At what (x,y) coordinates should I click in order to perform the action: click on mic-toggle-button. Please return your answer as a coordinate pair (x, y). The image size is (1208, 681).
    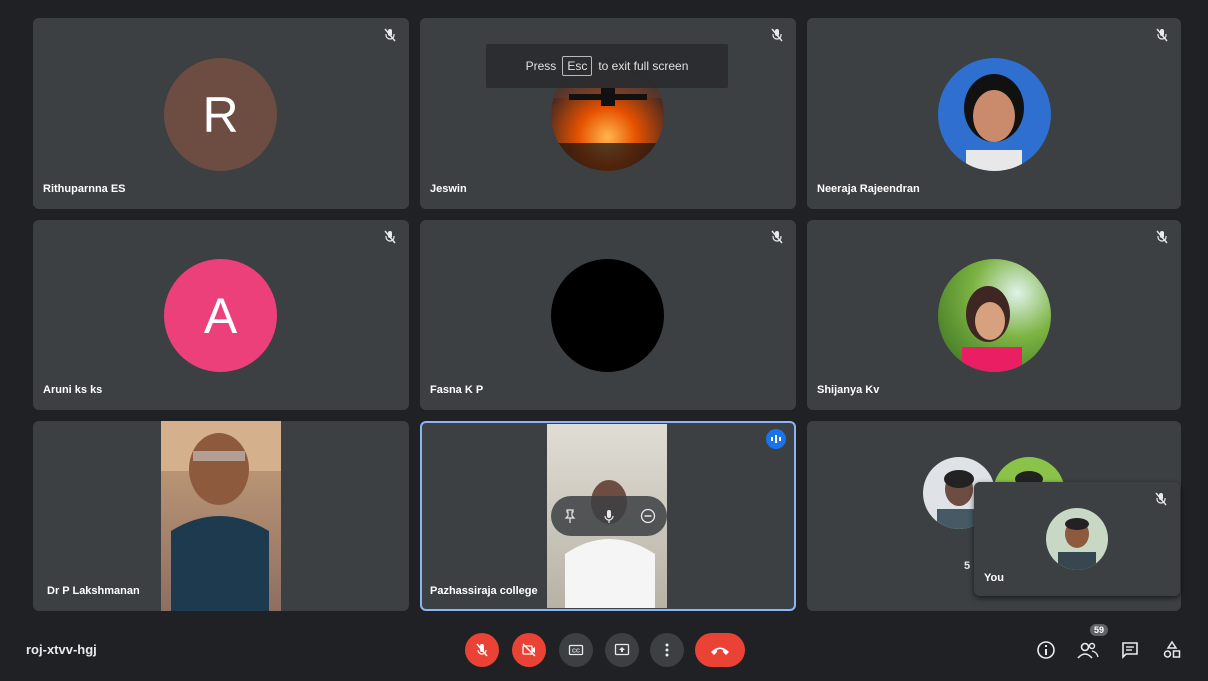
    Looking at the image, I should click on (482, 650).